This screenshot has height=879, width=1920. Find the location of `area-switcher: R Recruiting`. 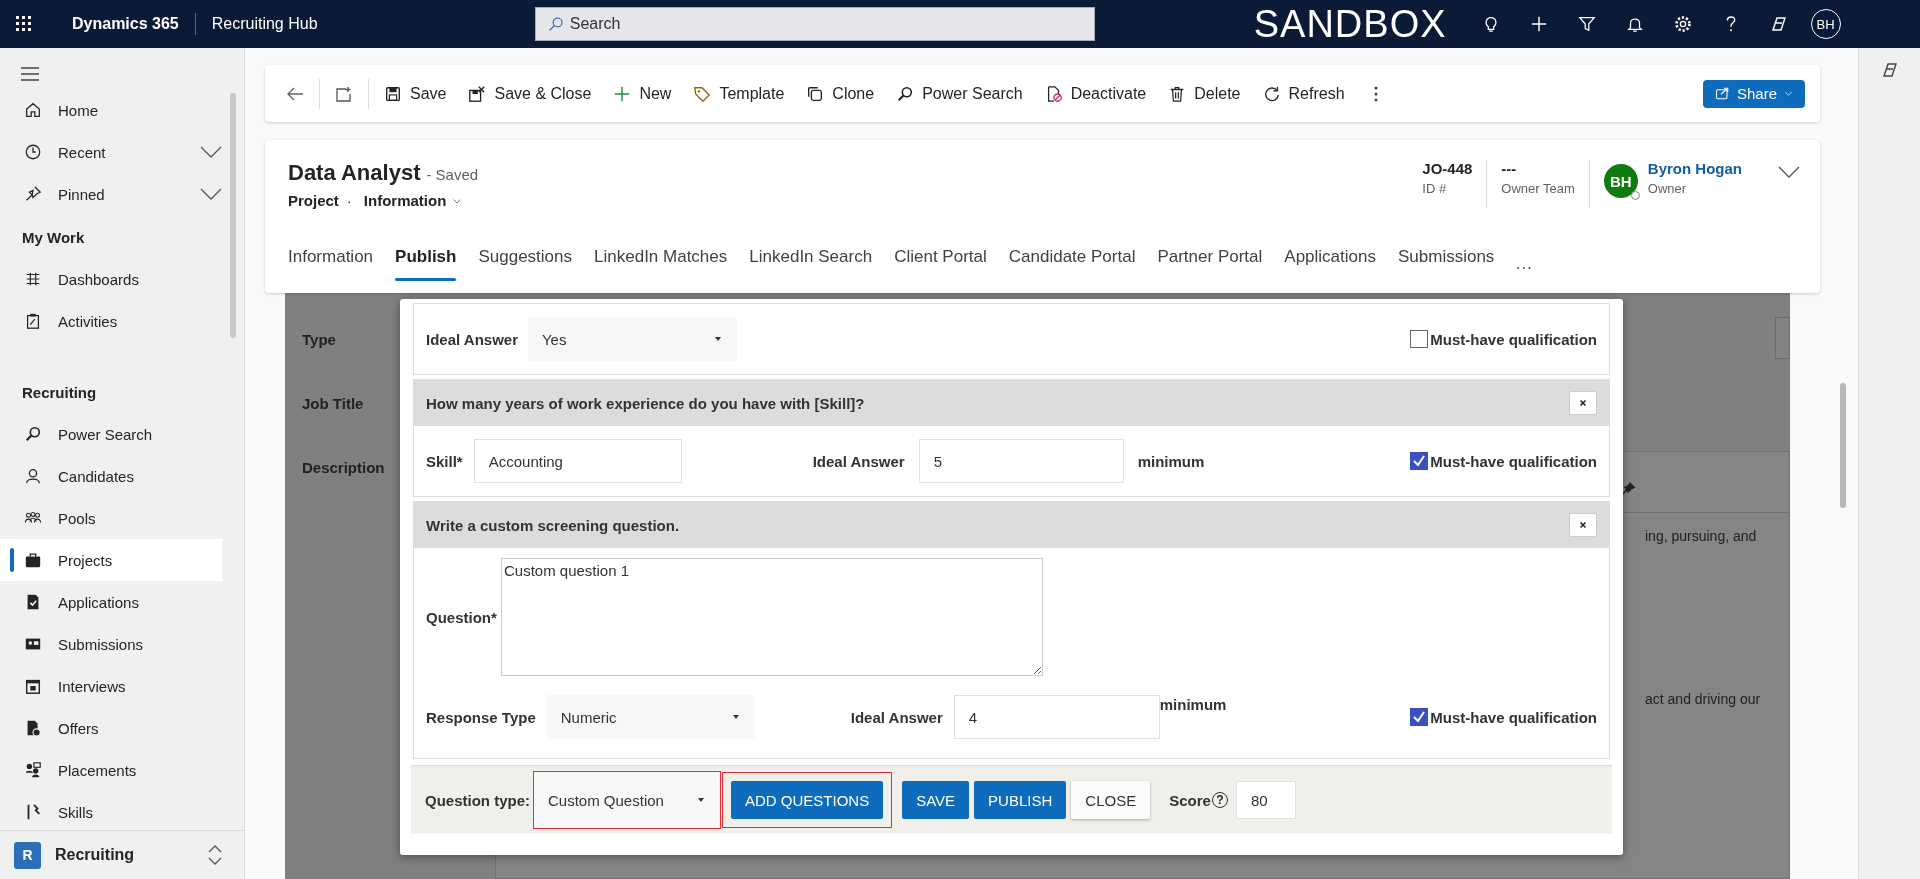

area-switcher: R Recruiting is located at coordinates (122, 854).